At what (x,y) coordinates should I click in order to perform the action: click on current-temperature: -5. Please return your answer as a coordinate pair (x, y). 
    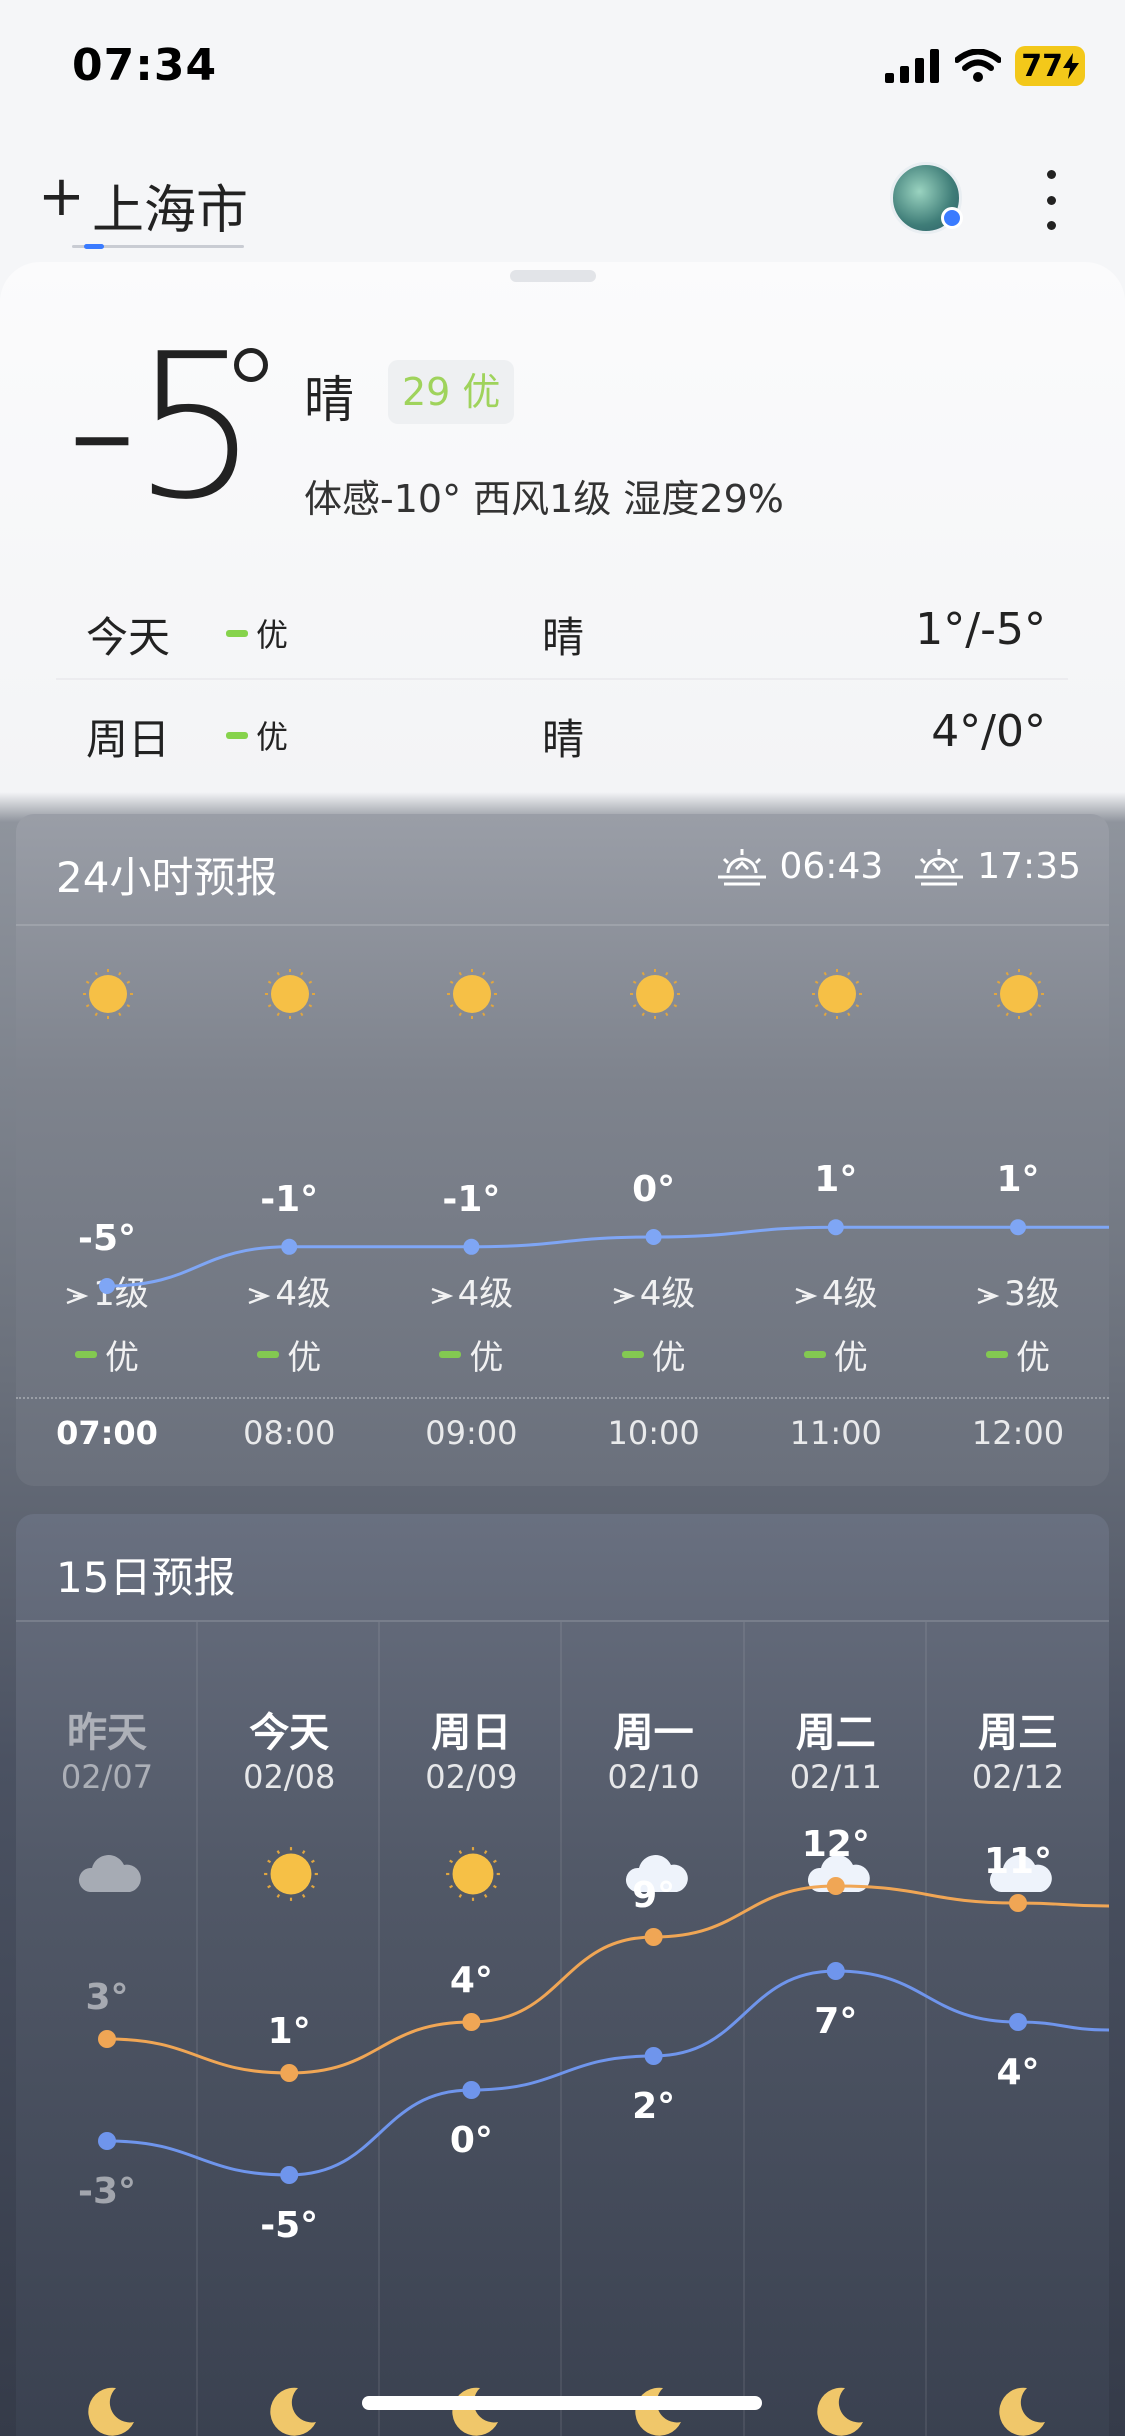
    Looking at the image, I should click on (162, 427).